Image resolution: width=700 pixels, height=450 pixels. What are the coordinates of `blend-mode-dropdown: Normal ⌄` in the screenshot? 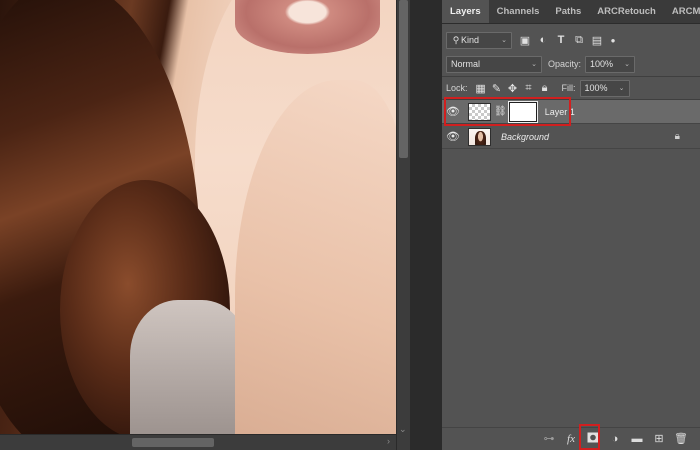 It's located at (494, 64).